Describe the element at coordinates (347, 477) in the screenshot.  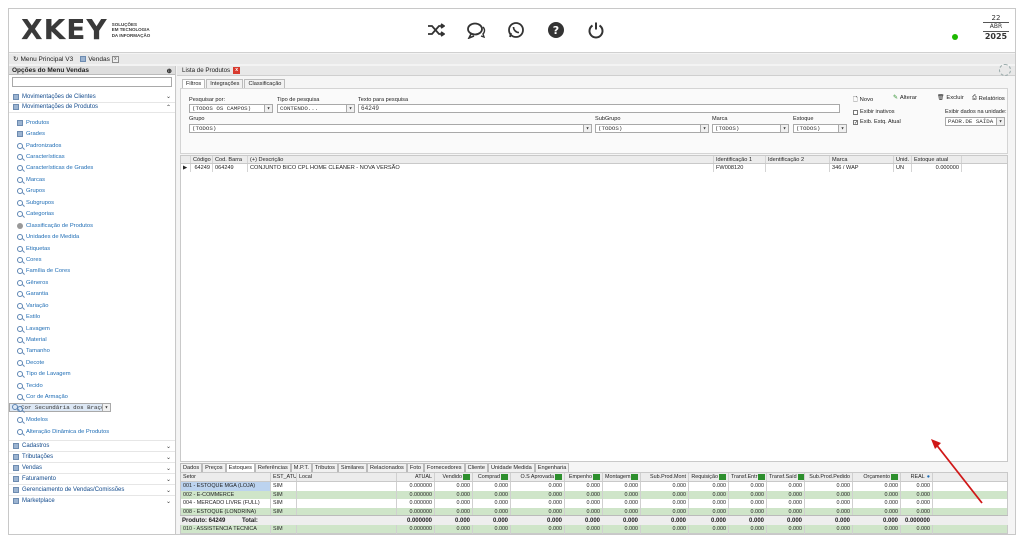
I see `column-header: Local` at that location.